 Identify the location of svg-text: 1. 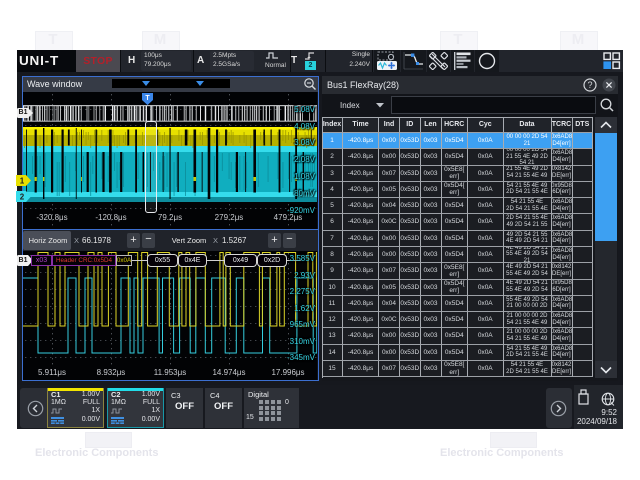
(22, 181).